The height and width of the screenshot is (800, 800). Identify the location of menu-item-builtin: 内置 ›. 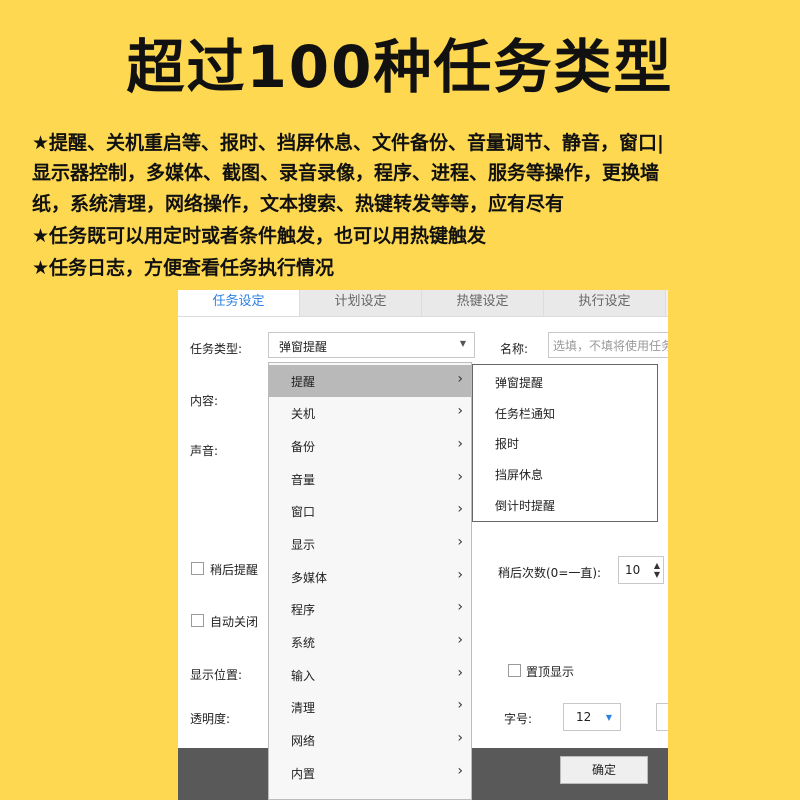
(370, 773).